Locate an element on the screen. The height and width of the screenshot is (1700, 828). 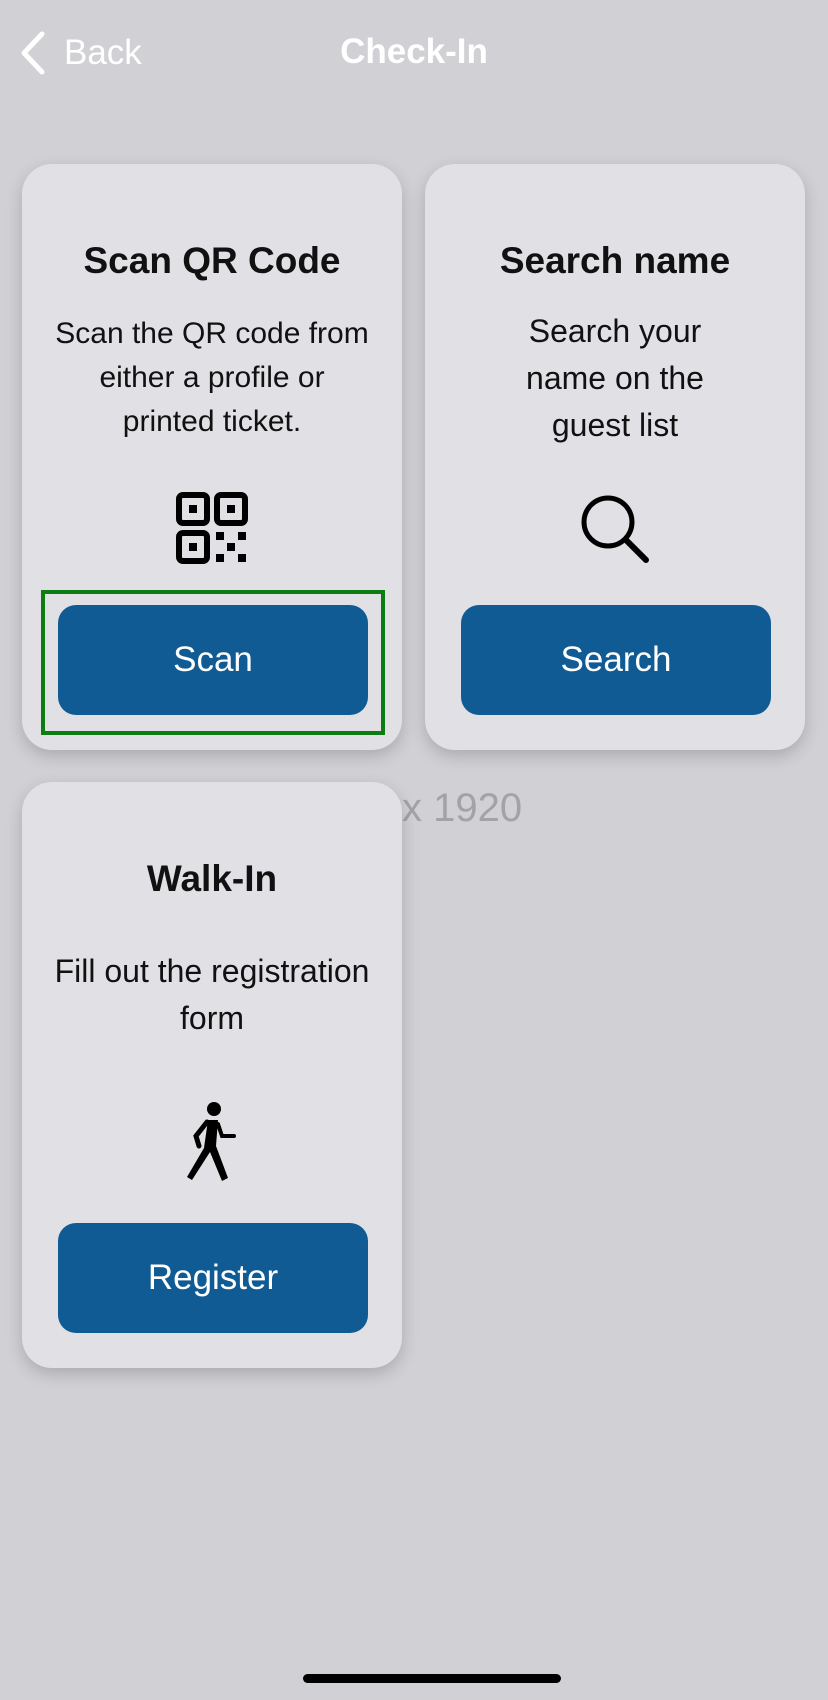
register-button: Register is located at coordinates (213, 1278).